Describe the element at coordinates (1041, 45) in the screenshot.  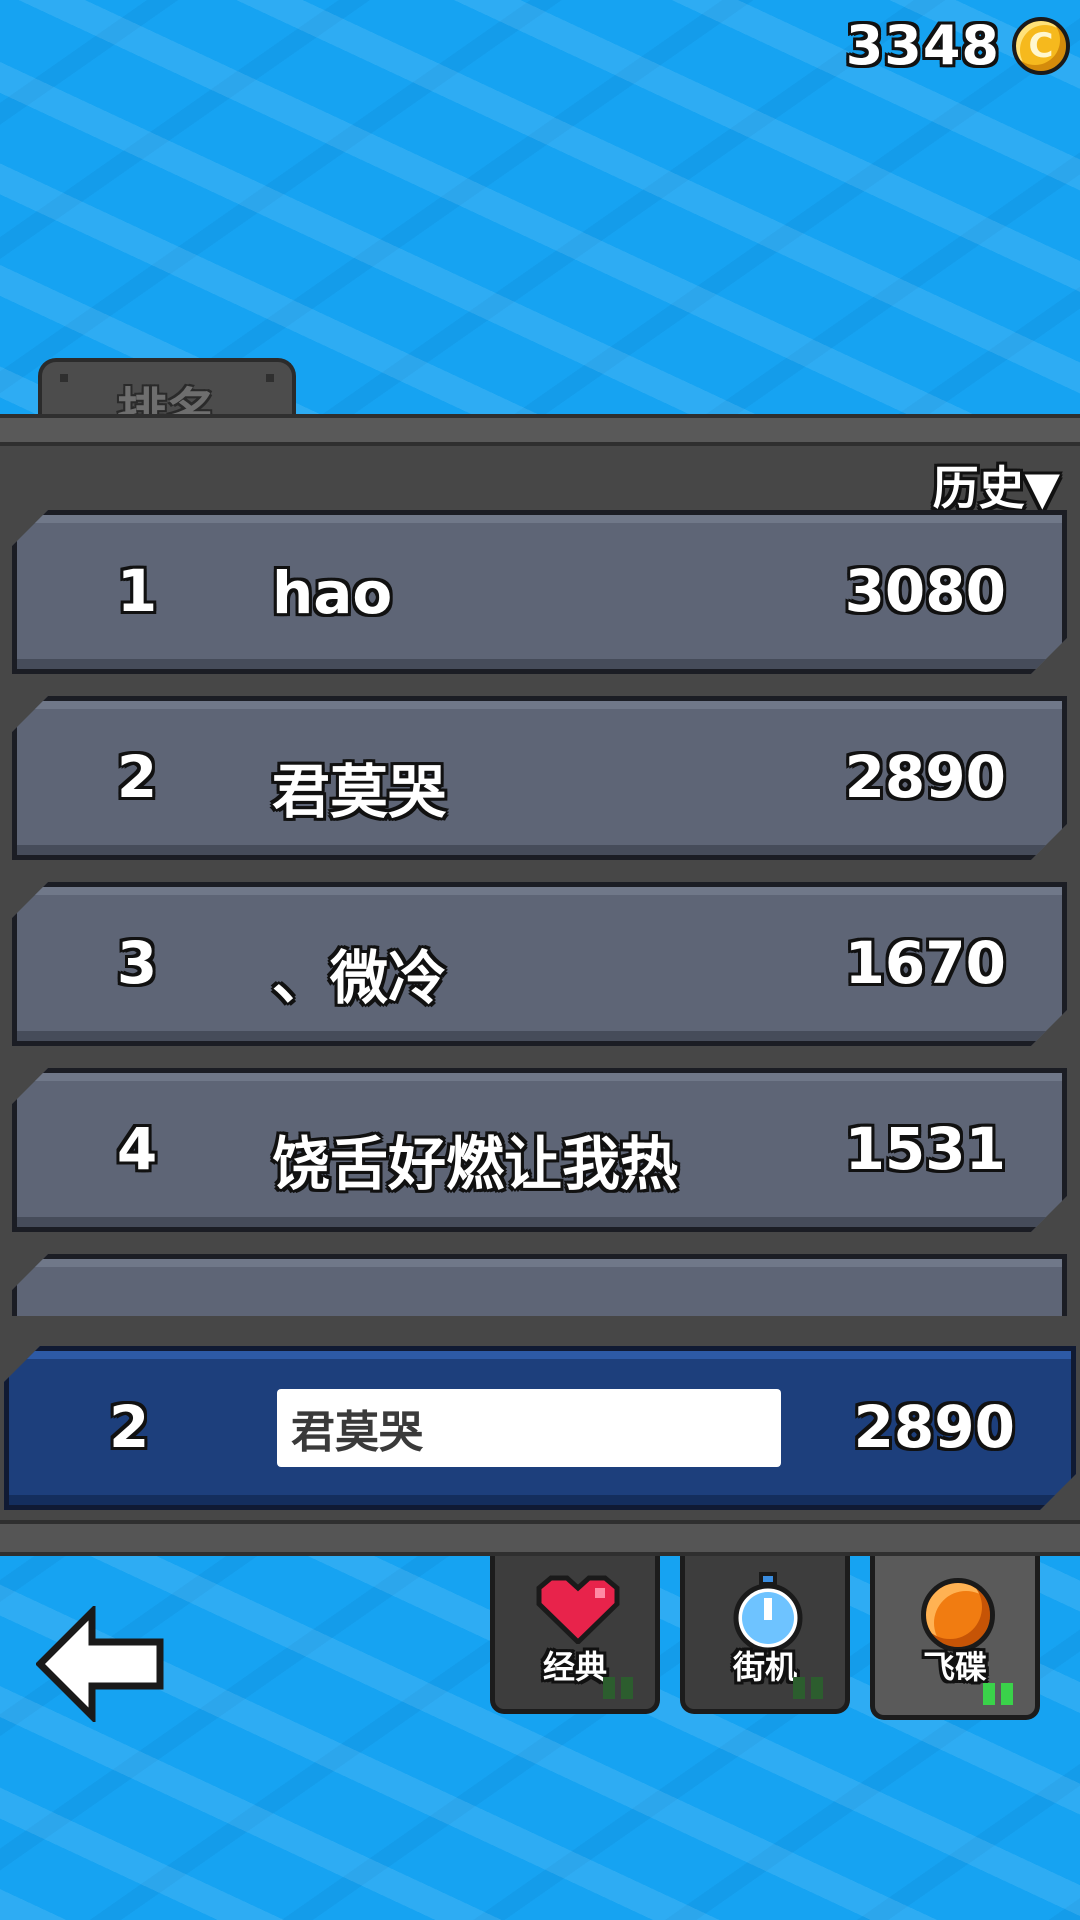
I see `coin-icon: C` at that location.